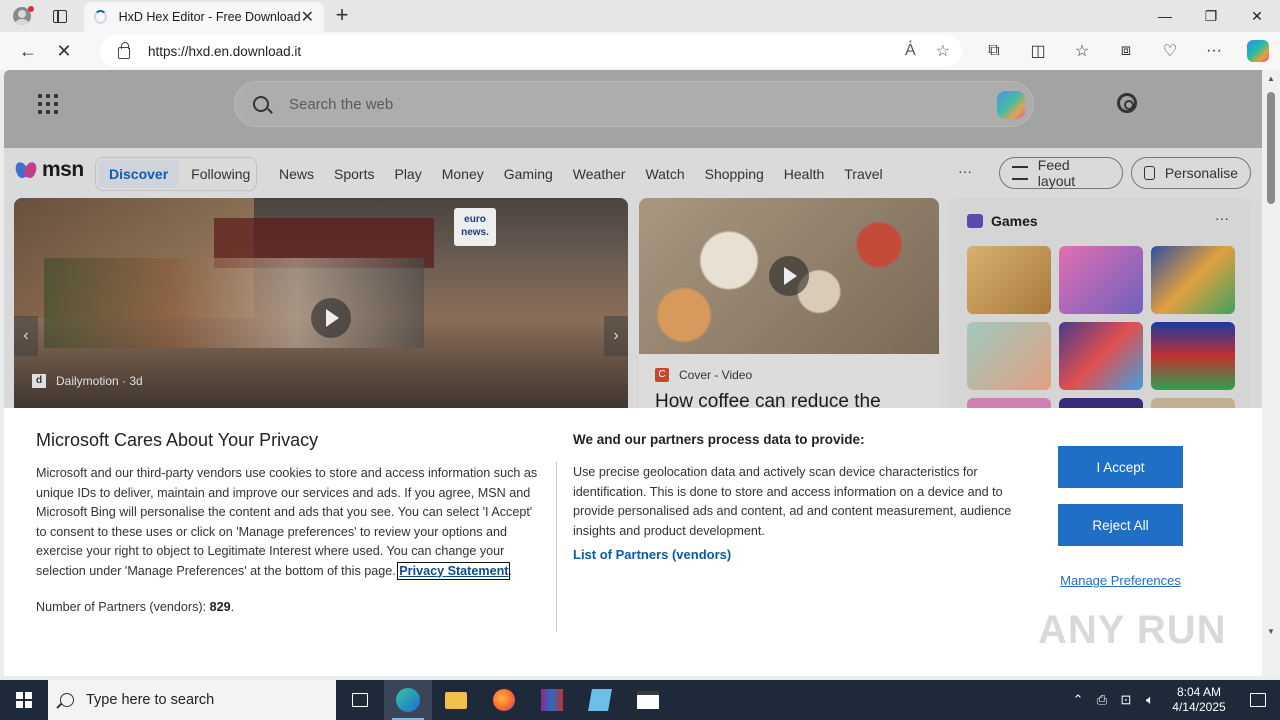  Describe the element at coordinates (1120, 467) in the screenshot. I see `accept-button: I Accept` at that location.